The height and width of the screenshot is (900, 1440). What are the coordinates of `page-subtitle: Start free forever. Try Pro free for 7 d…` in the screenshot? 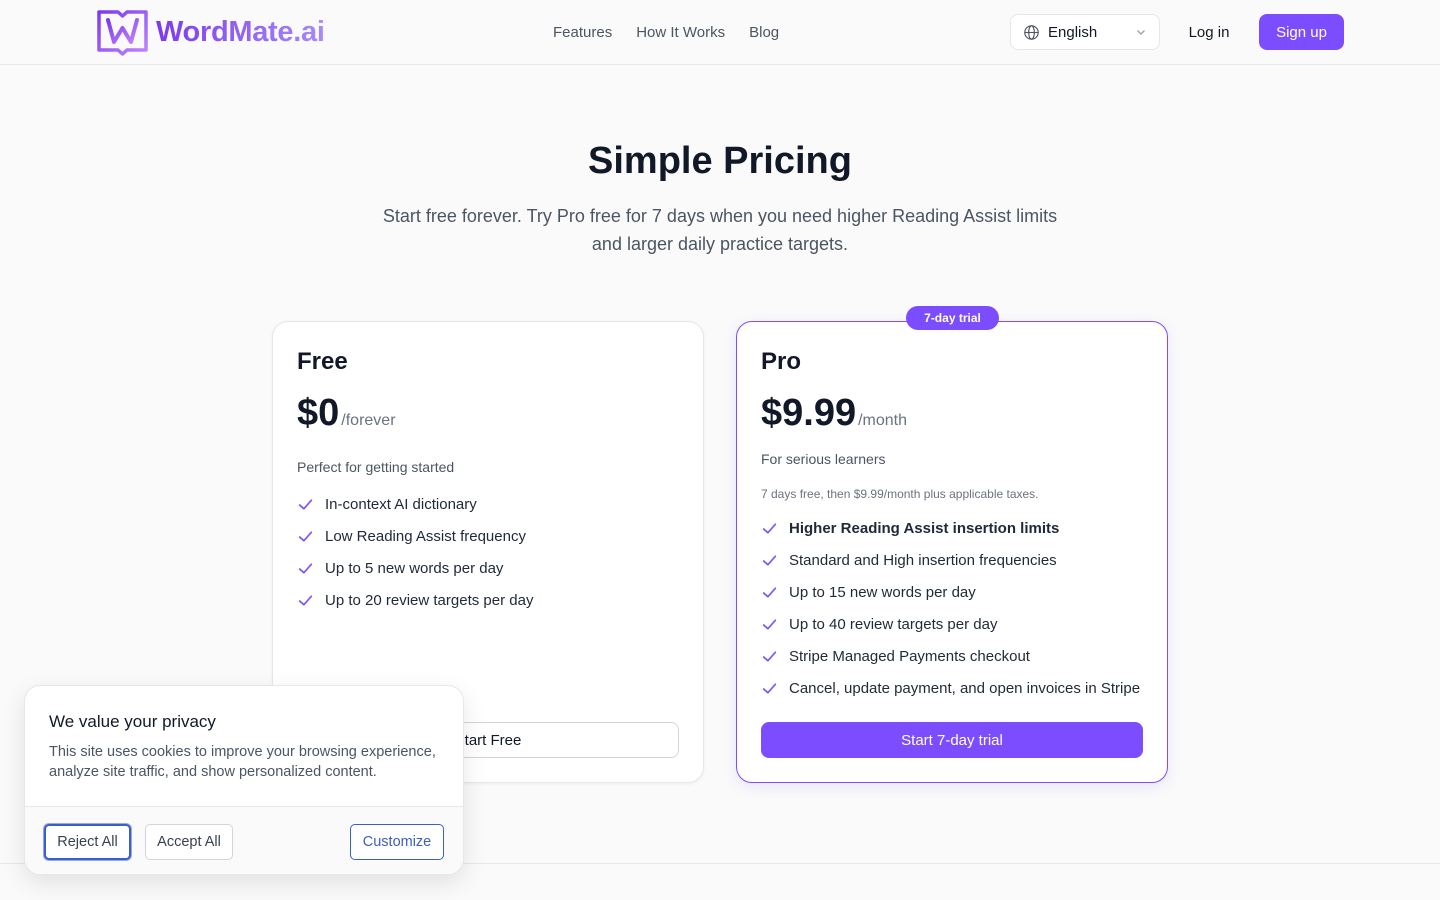 It's located at (720, 230).